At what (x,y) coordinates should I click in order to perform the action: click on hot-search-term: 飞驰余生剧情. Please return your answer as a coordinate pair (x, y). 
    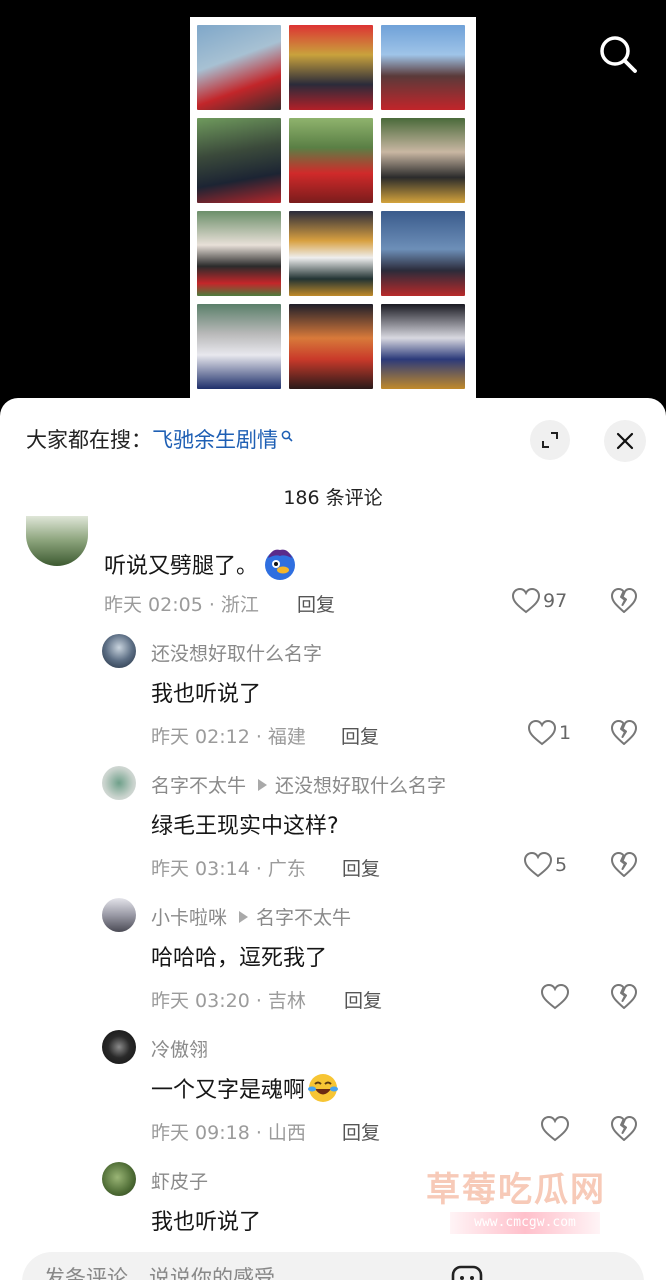
    Looking at the image, I should click on (215, 439).